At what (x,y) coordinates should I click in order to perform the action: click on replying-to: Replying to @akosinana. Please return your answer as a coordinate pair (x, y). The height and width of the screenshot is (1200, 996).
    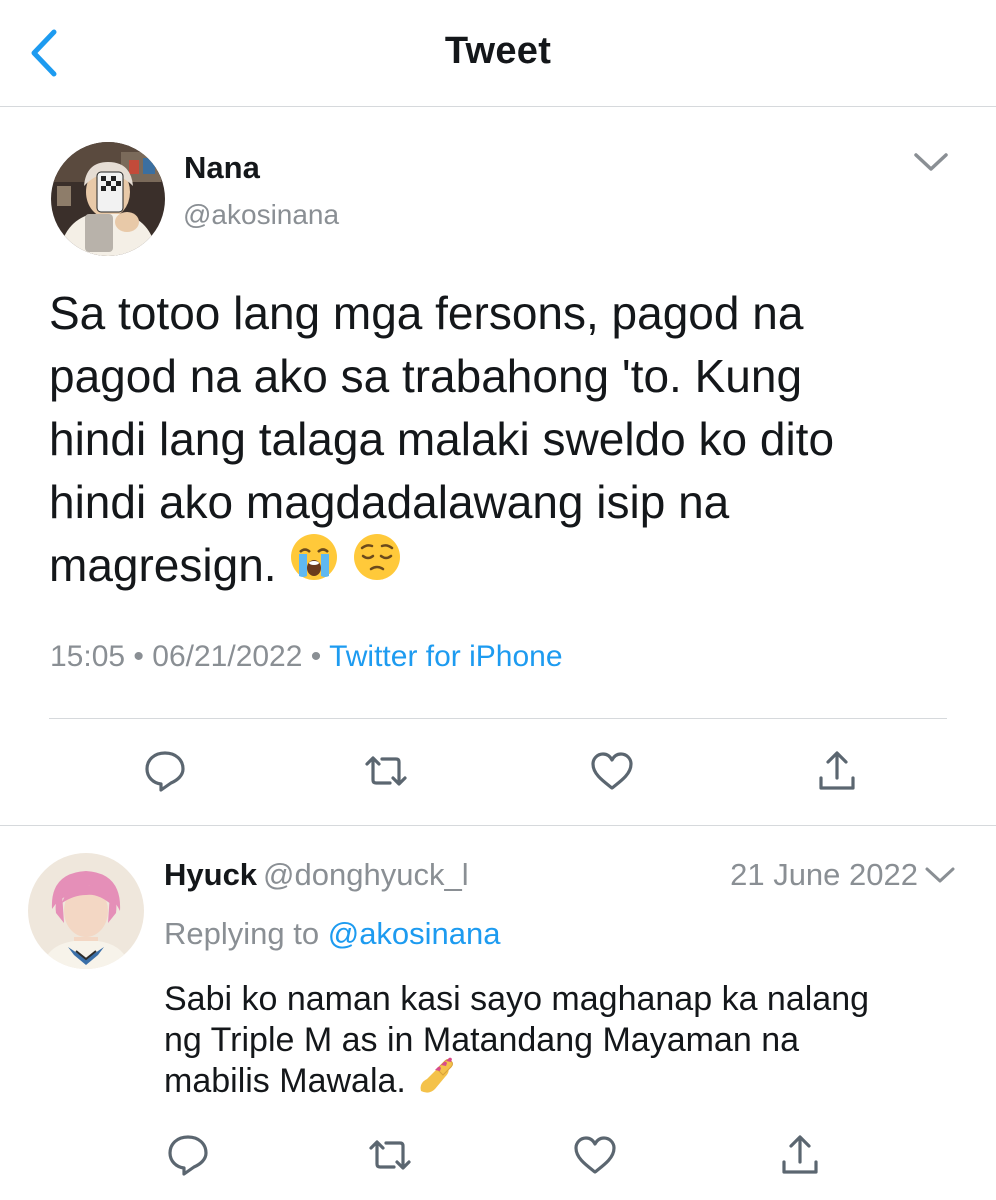
    Looking at the image, I should click on (332, 934).